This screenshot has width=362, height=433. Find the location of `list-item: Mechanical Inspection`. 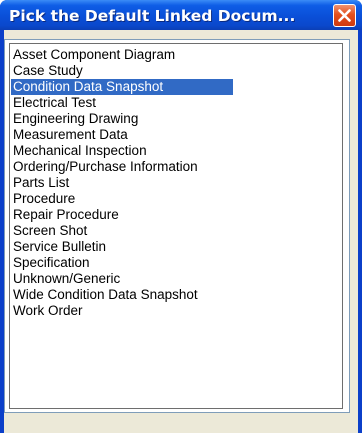

list-item: Mechanical Inspection is located at coordinates (122, 151).